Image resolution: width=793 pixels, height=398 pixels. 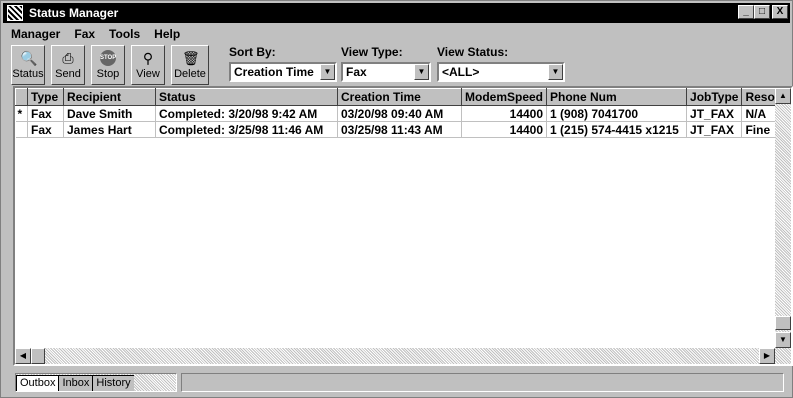 I want to click on send-button-label: Send, so click(x=68, y=74).